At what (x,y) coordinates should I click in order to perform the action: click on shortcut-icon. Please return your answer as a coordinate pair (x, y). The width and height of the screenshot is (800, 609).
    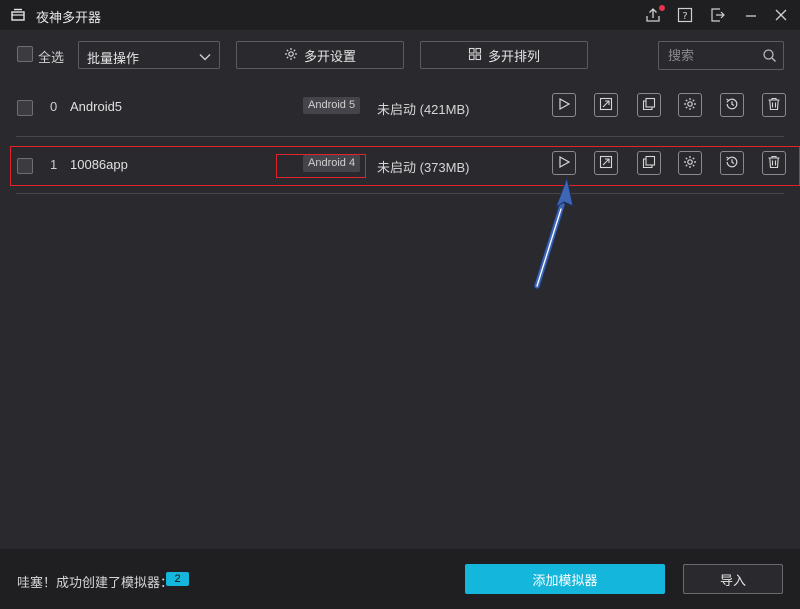
    Looking at the image, I should click on (606, 105).